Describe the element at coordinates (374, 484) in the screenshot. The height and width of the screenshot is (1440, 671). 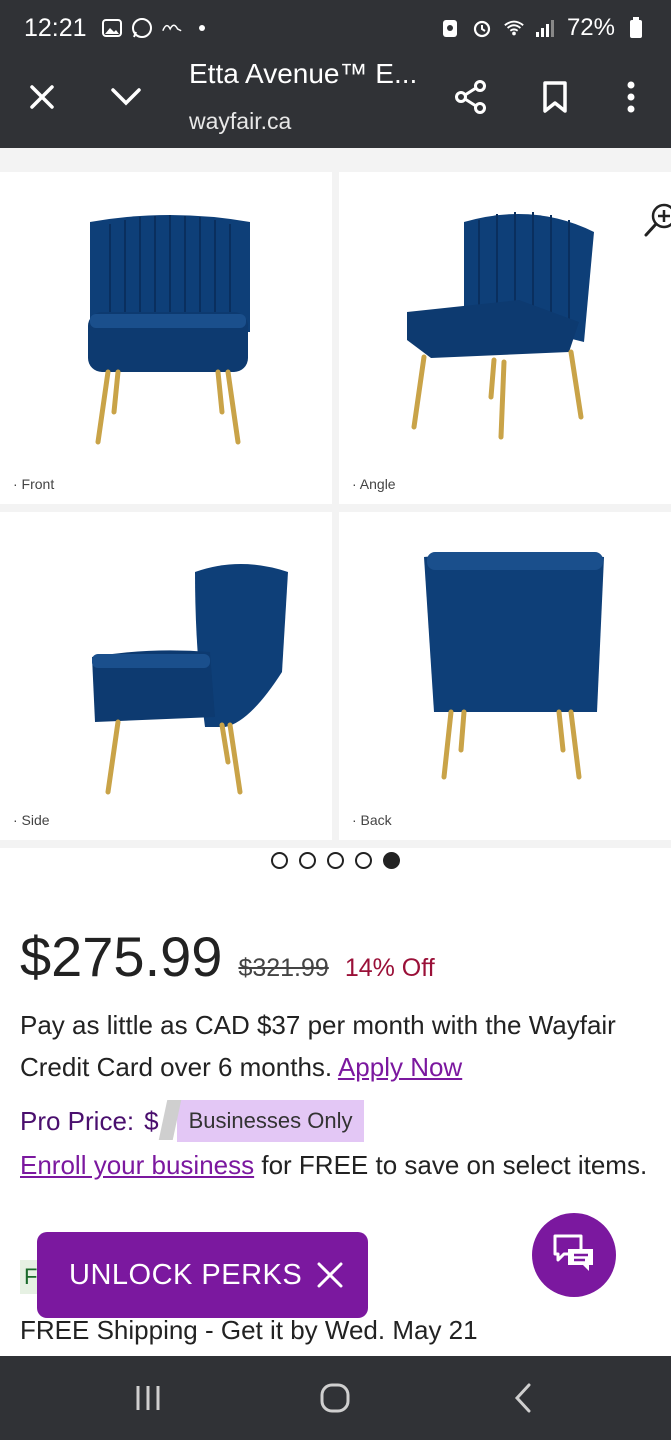
I see `caption-angle: · Angle` at that location.